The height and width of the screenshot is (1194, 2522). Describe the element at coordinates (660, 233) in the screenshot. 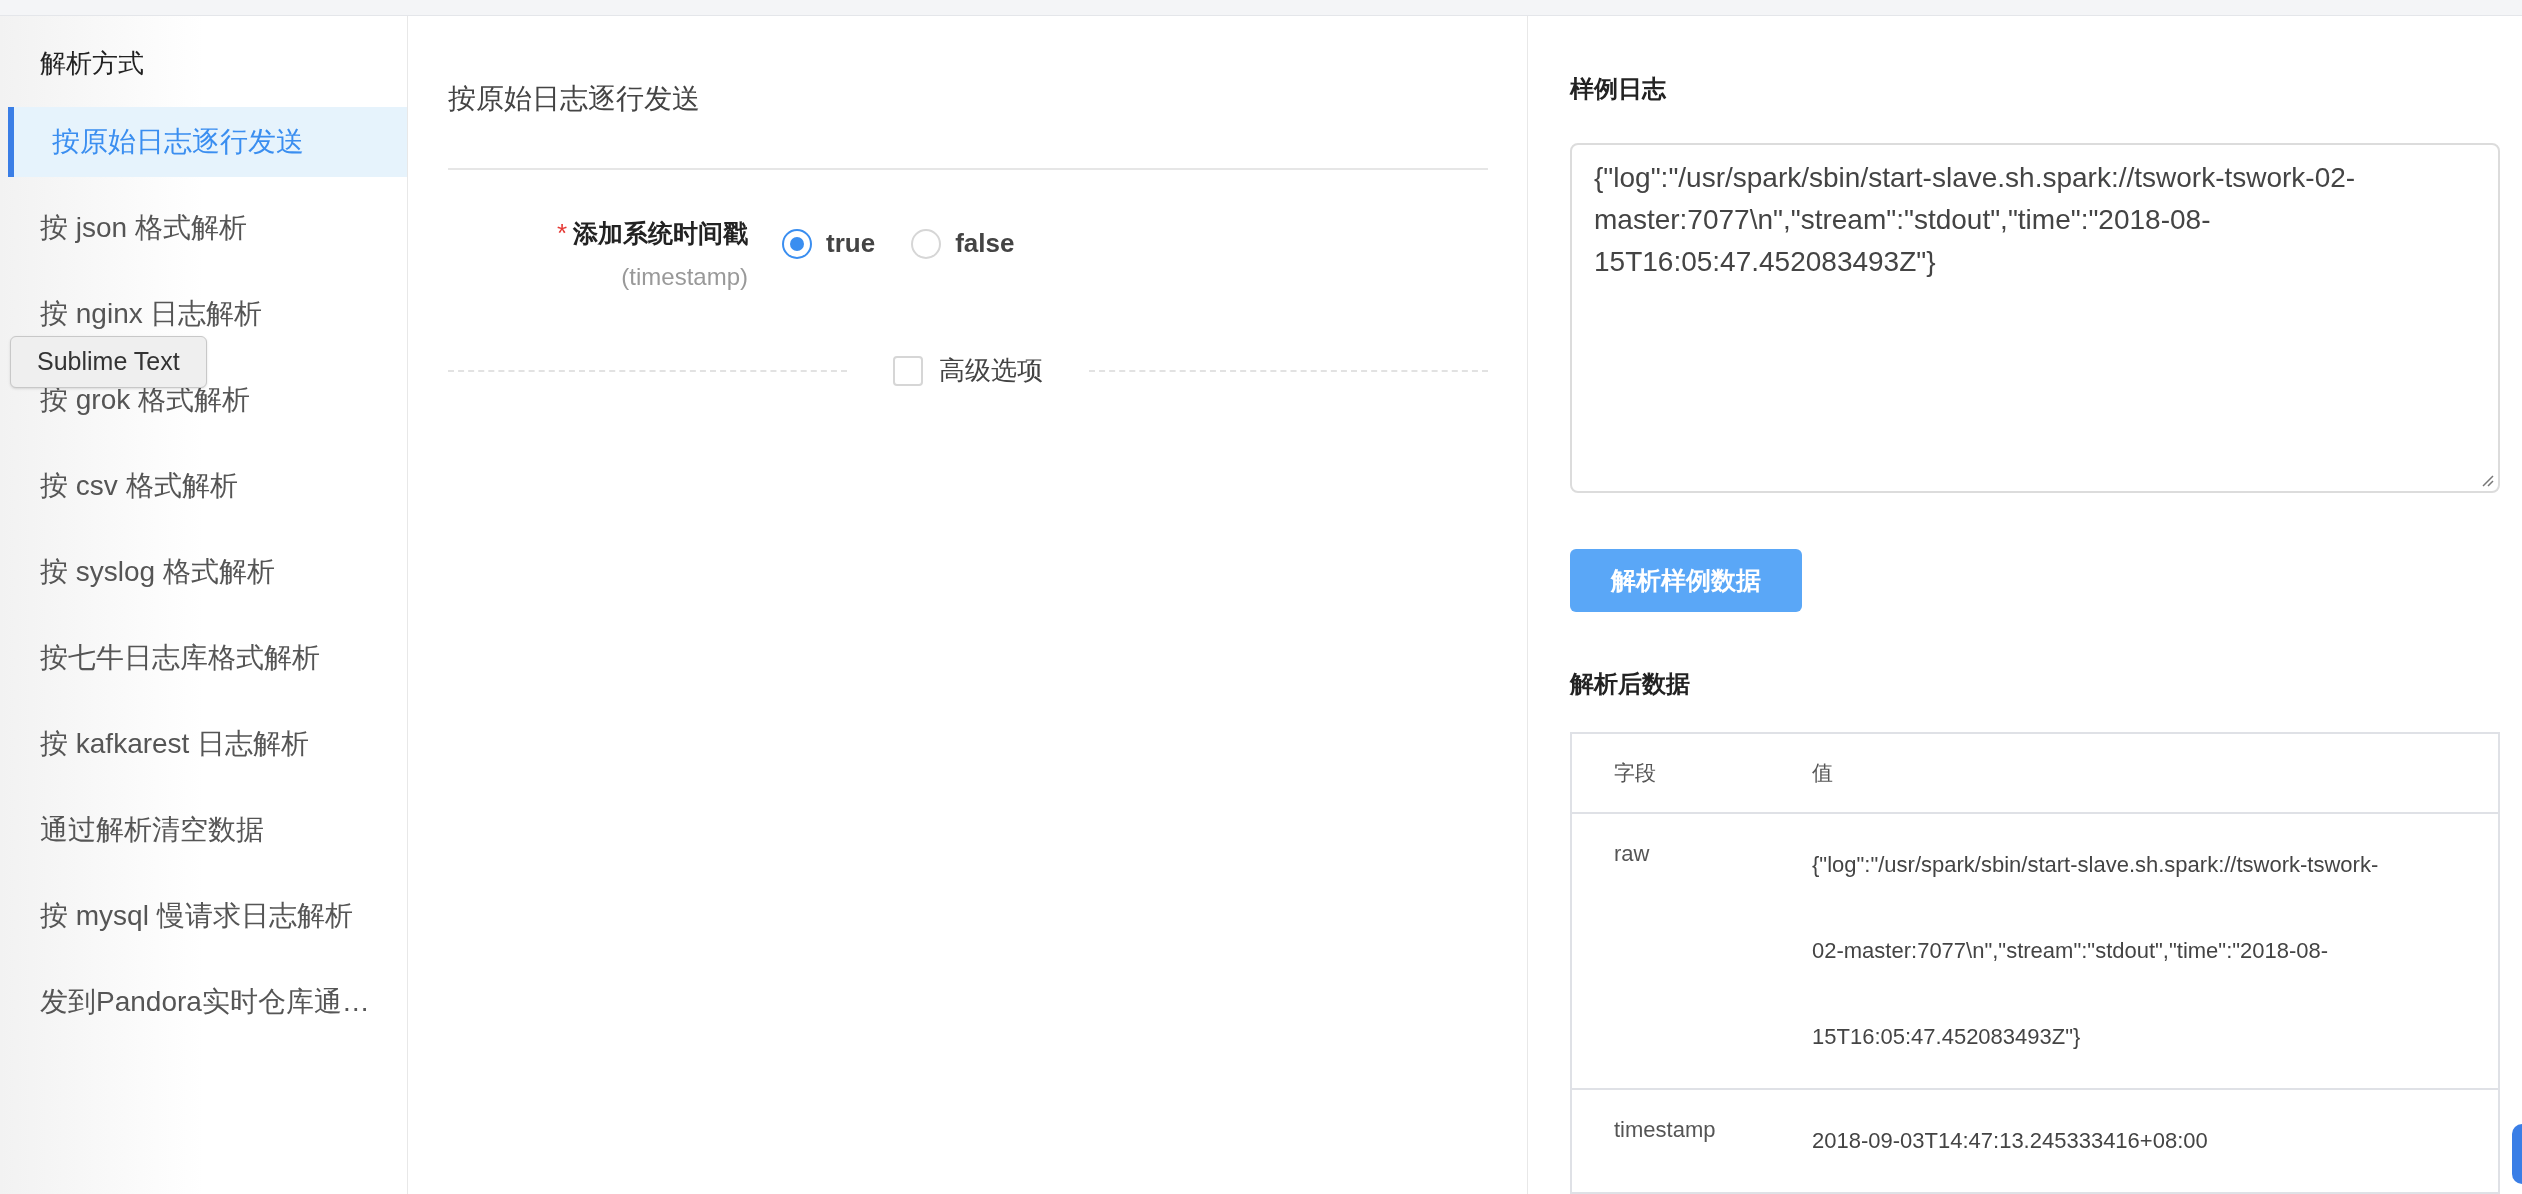

I see `field-label: 添加系统时间戳` at that location.